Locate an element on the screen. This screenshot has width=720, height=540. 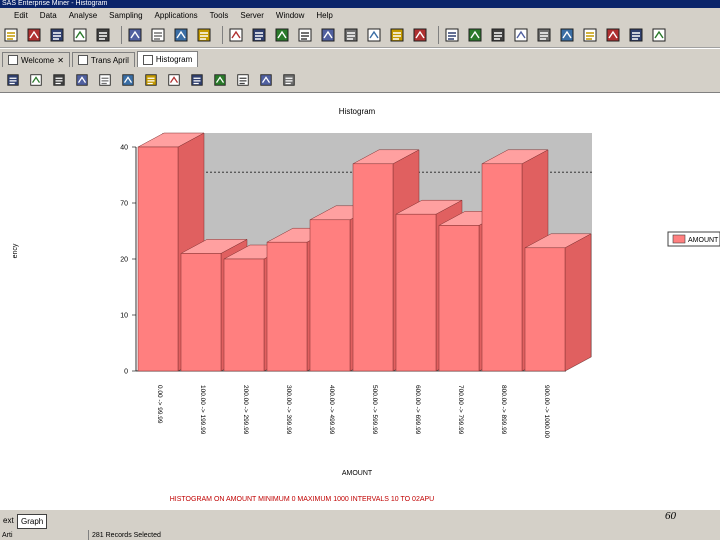
export-icon is located at coordinates (80, 34).